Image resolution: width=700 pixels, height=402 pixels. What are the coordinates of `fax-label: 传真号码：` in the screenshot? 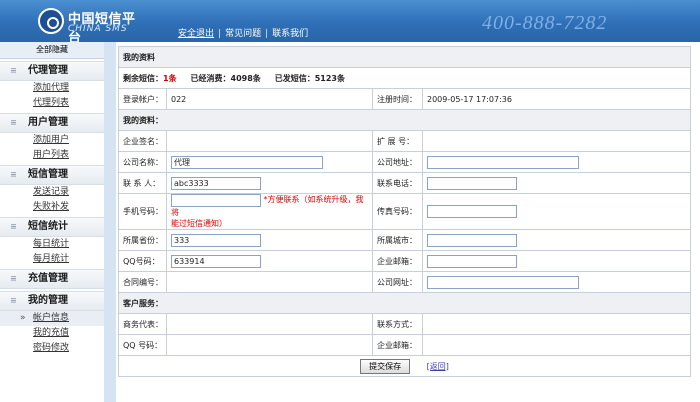 It's located at (397, 211).